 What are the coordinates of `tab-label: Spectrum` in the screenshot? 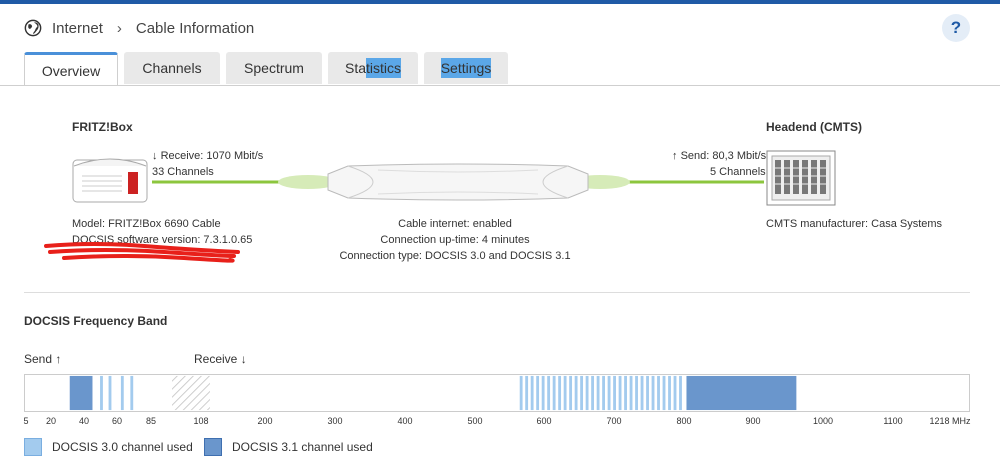 It's located at (274, 68).